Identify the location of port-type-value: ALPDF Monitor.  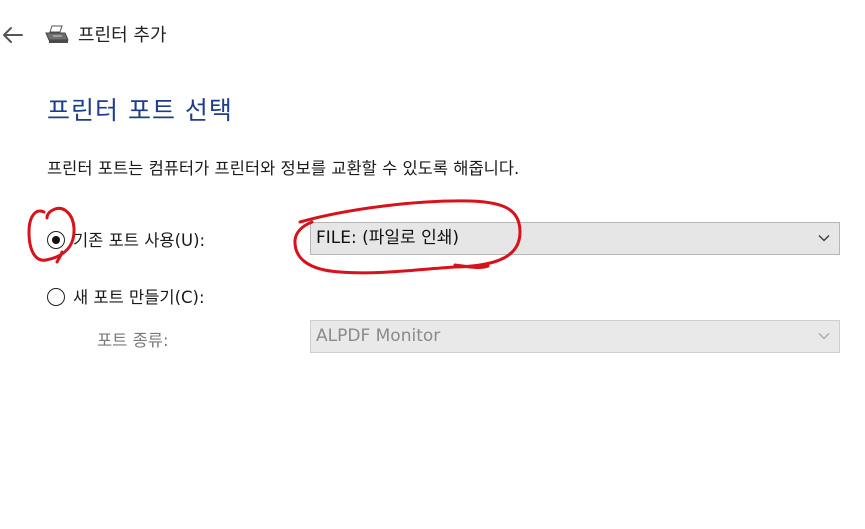
(378, 336).